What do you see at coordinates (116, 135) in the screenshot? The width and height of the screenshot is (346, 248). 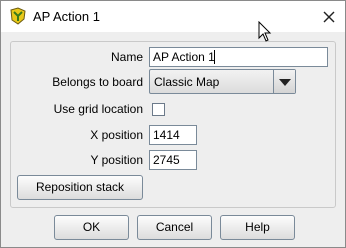 I see `x-position-label: X position` at bounding box center [116, 135].